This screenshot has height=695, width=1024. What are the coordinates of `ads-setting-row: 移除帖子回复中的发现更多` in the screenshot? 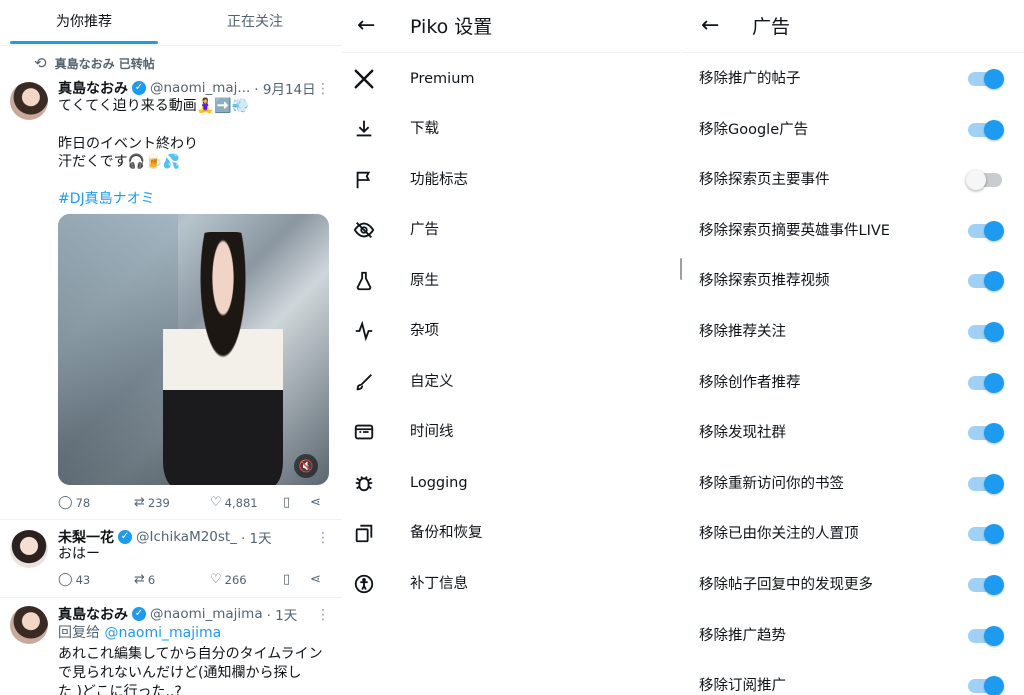 It's located at (853, 585).